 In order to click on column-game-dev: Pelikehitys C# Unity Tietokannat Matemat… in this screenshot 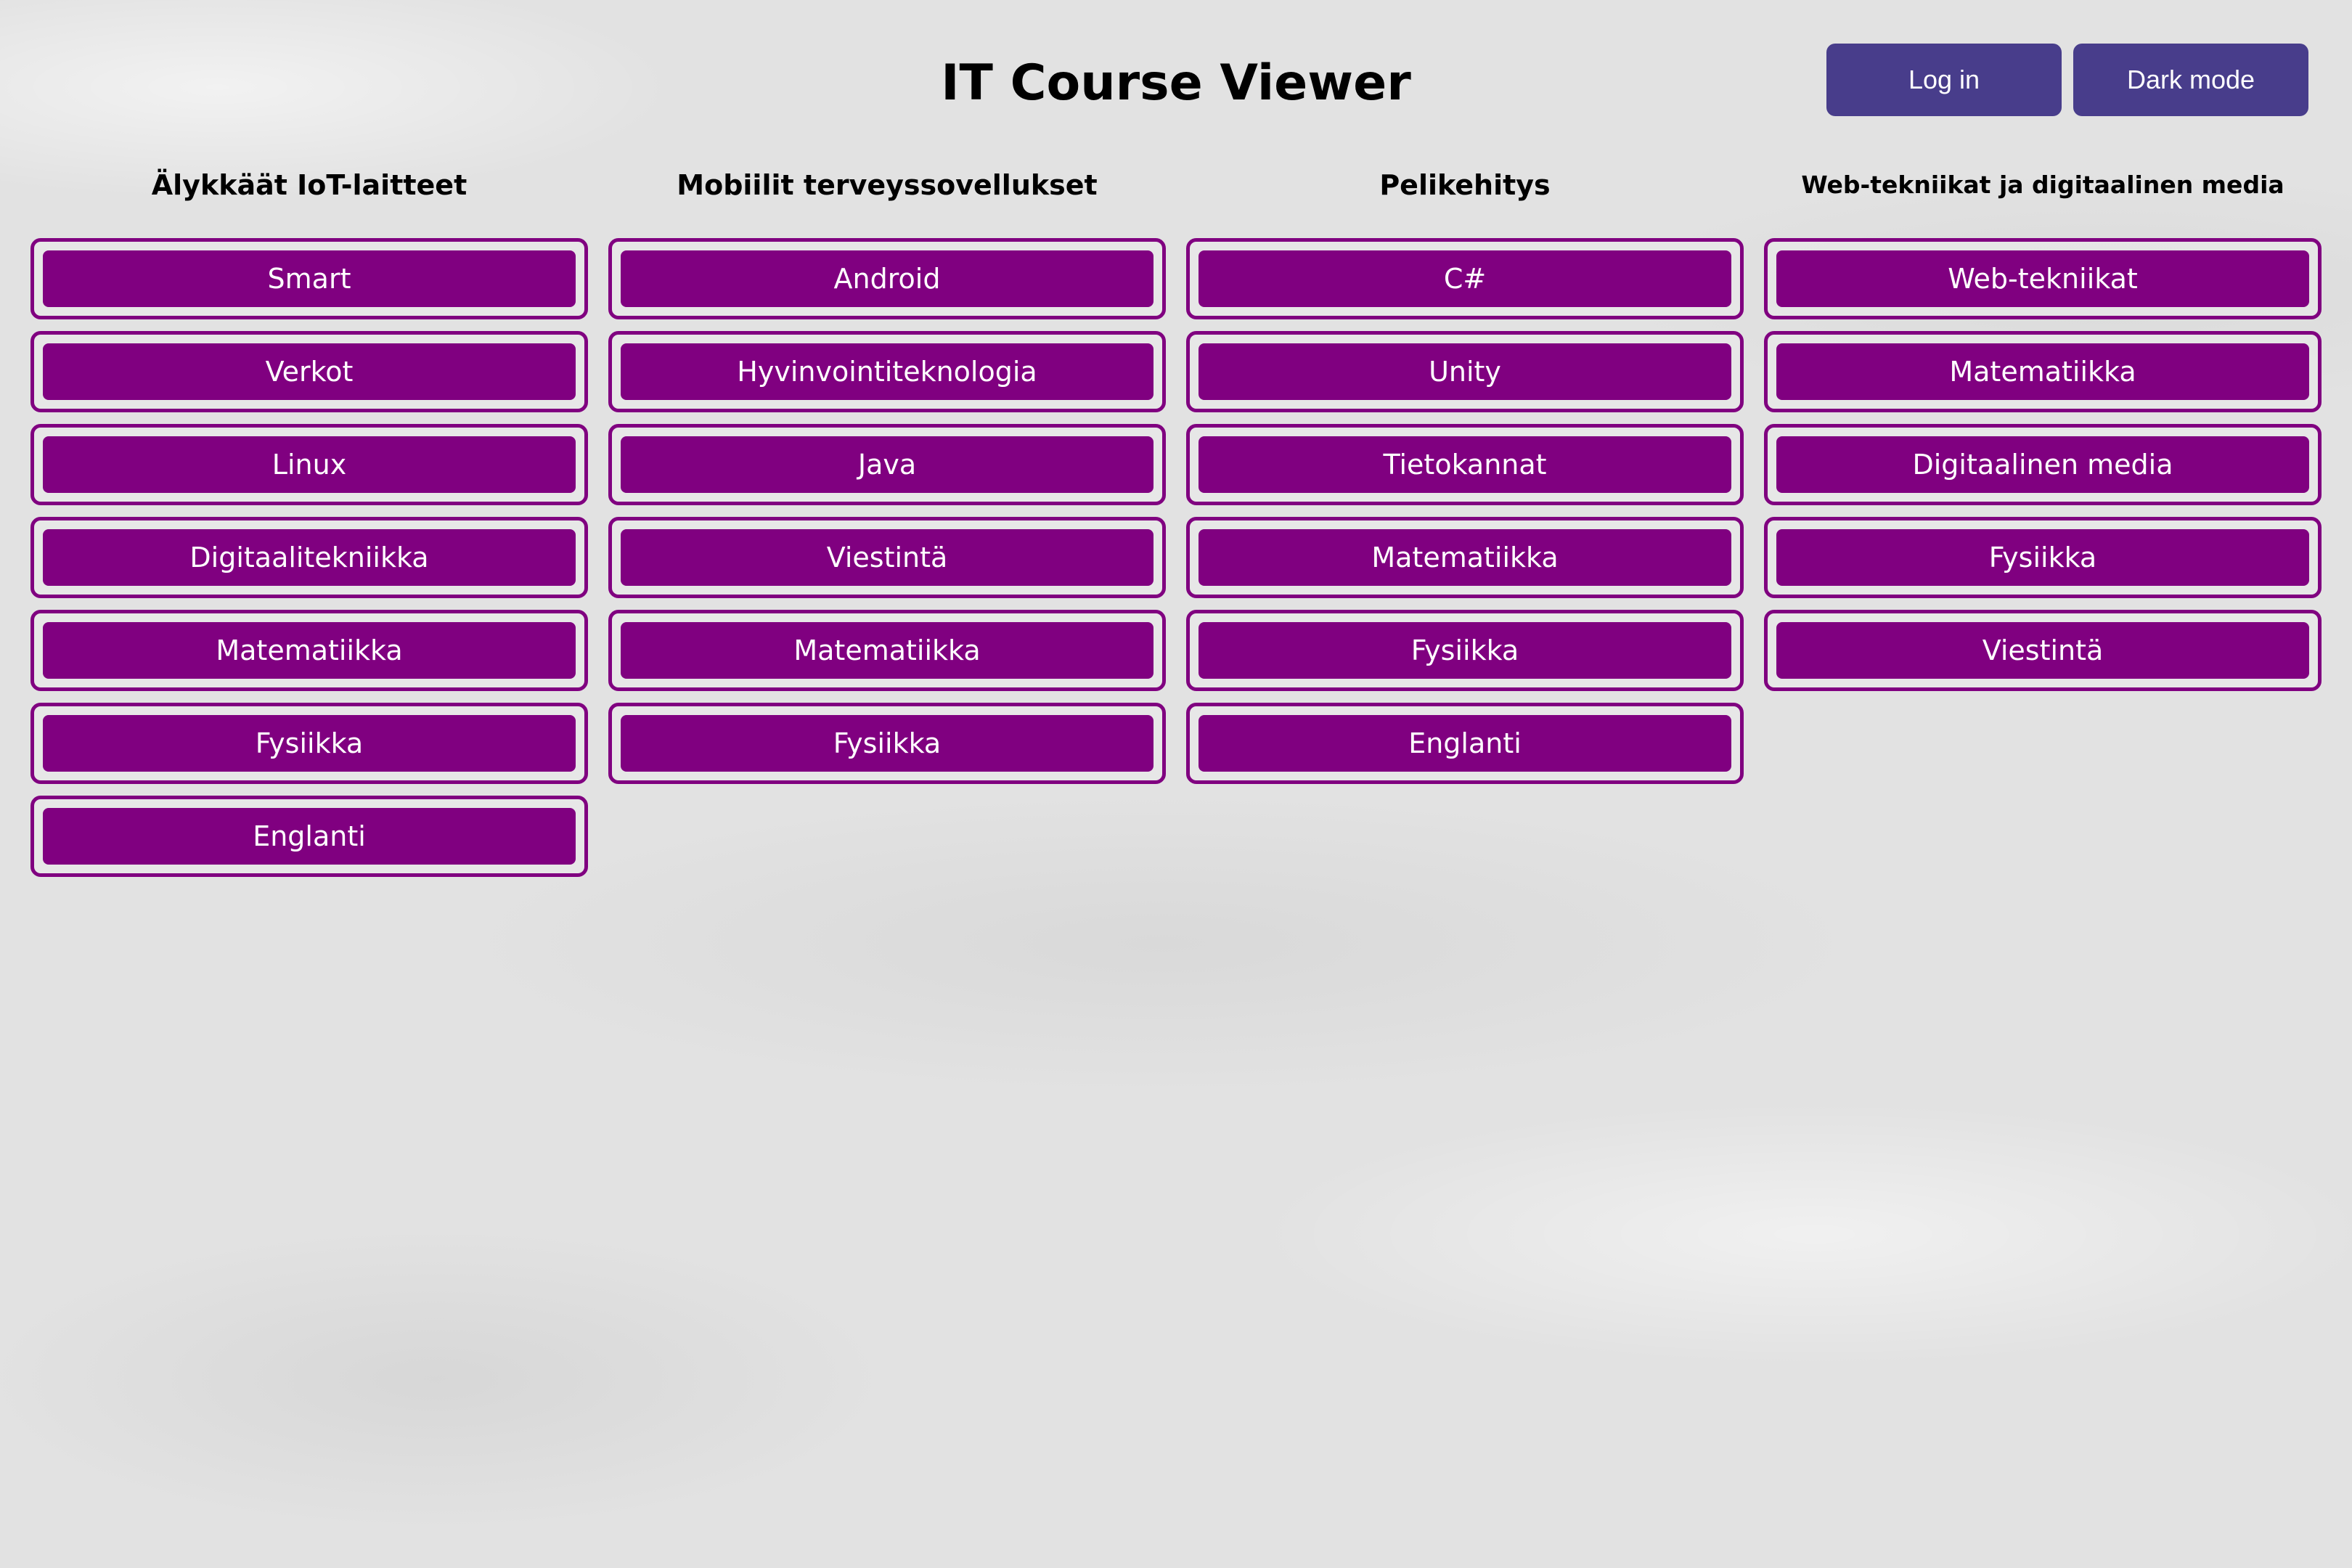, I will do `click(1465, 525)`.